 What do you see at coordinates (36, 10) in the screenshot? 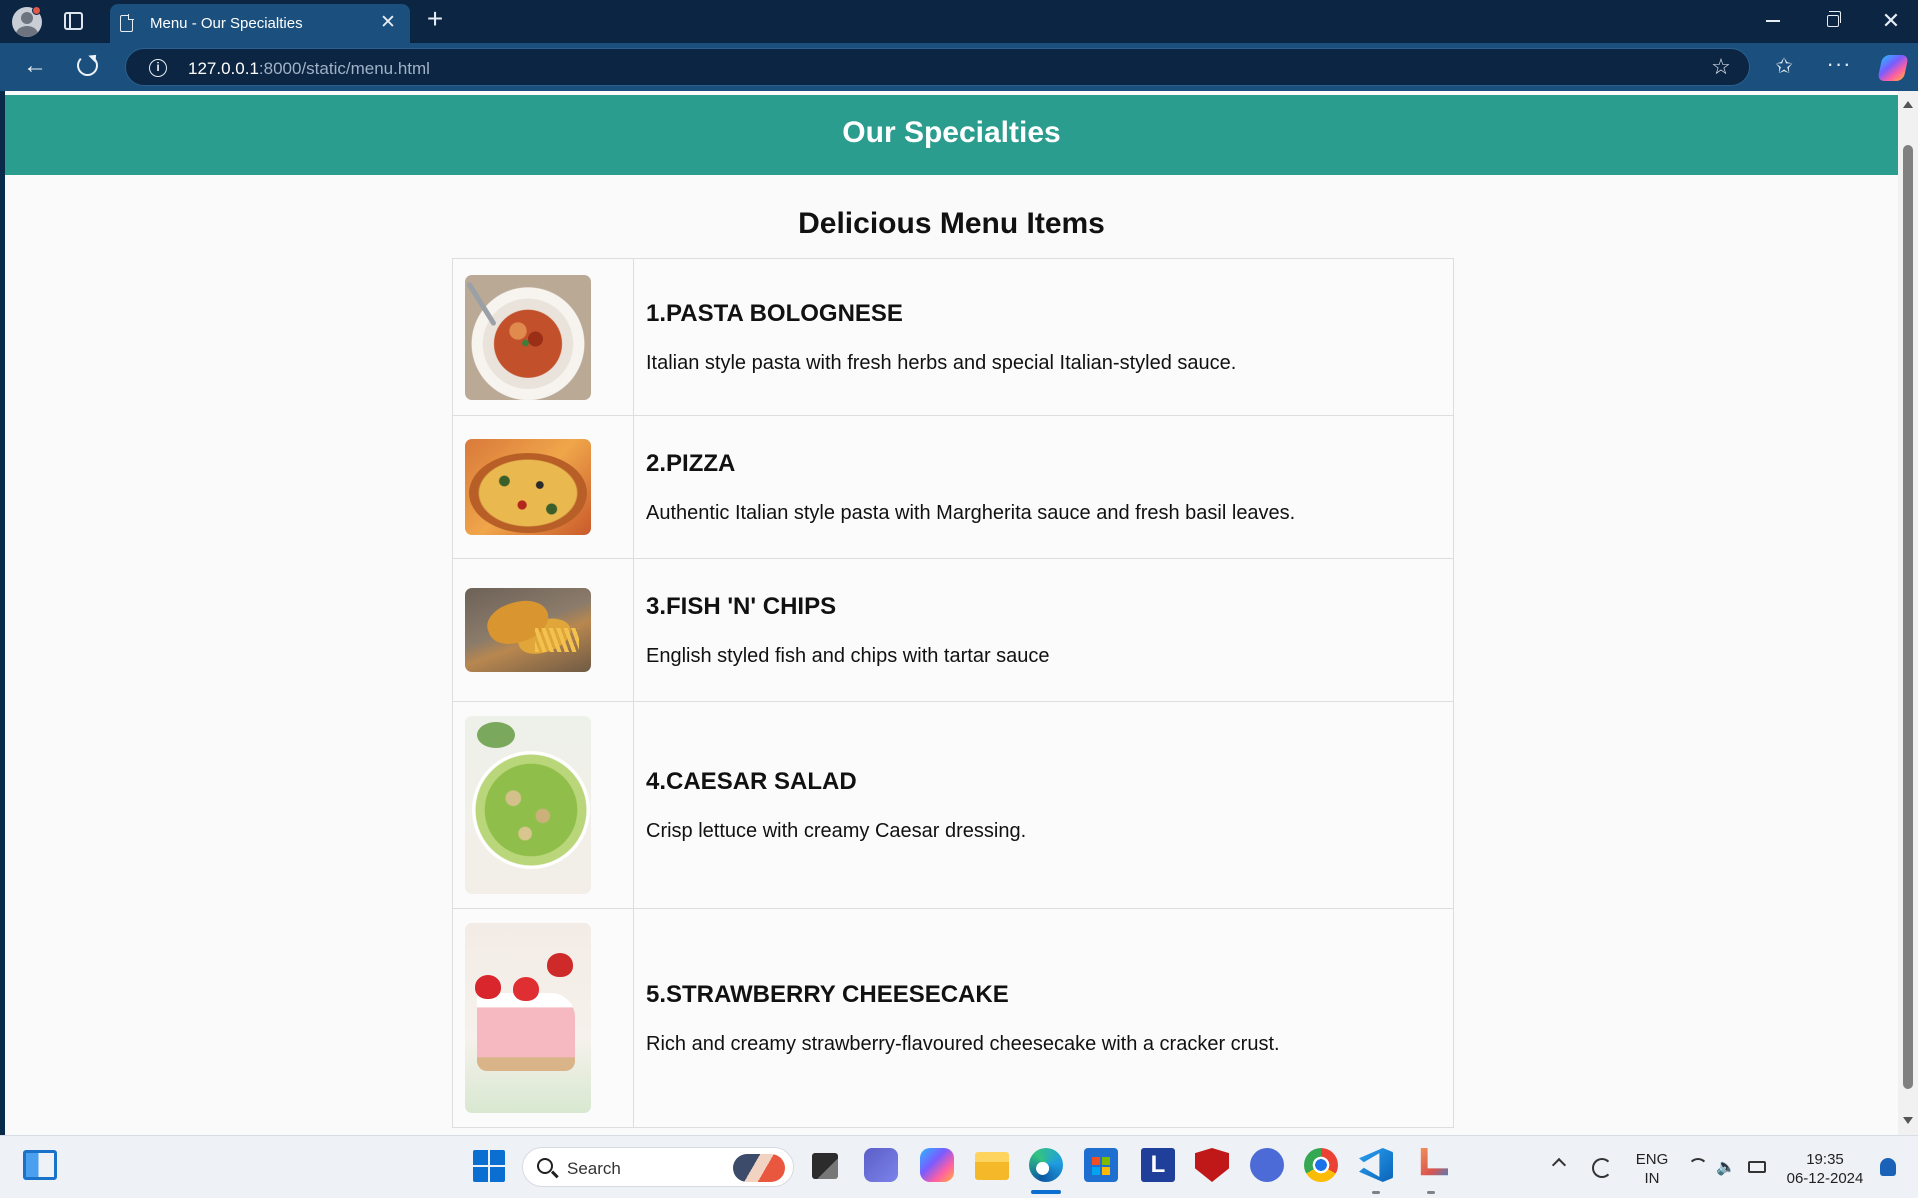
I see `profile-notification-dot` at bounding box center [36, 10].